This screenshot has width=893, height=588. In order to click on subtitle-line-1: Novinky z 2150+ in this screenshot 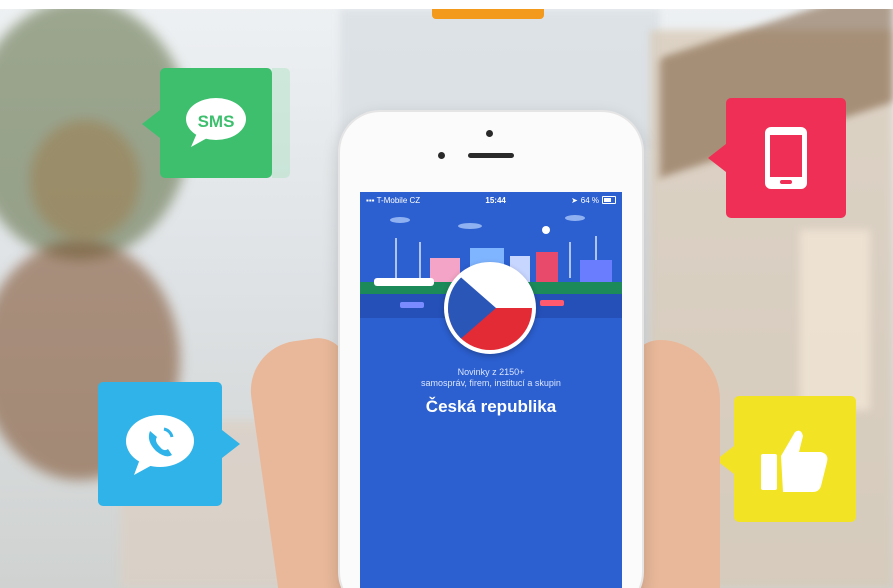, I will do `click(491, 372)`.